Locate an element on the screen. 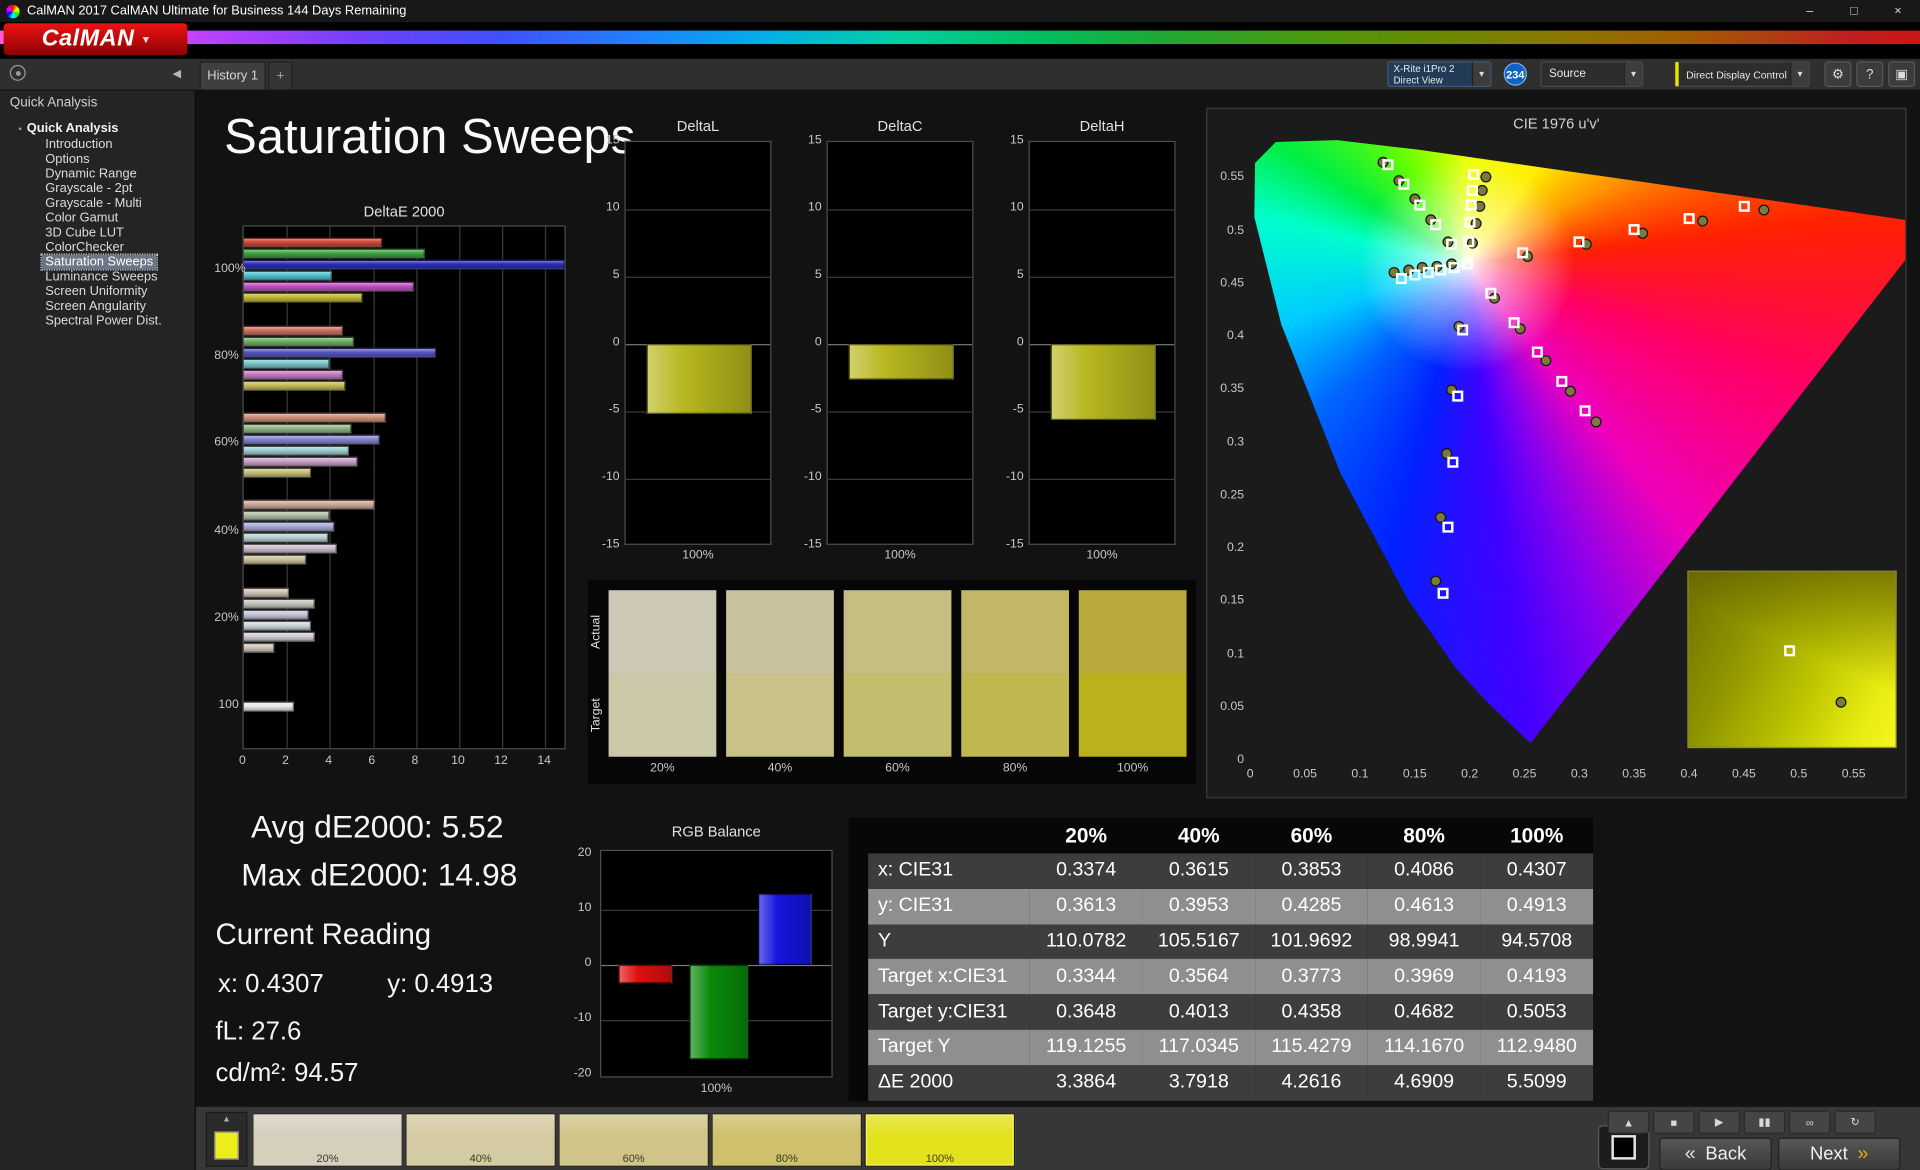 This screenshot has width=1920, height=1170. sidebar-item-label: Screen Angularity is located at coordinates (96, 306).